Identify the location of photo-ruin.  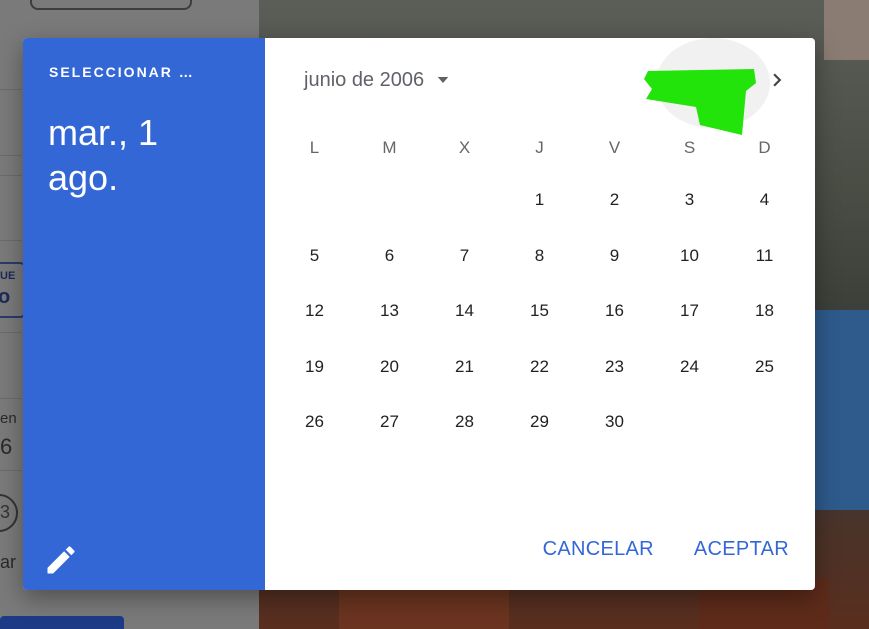
(424, 609).